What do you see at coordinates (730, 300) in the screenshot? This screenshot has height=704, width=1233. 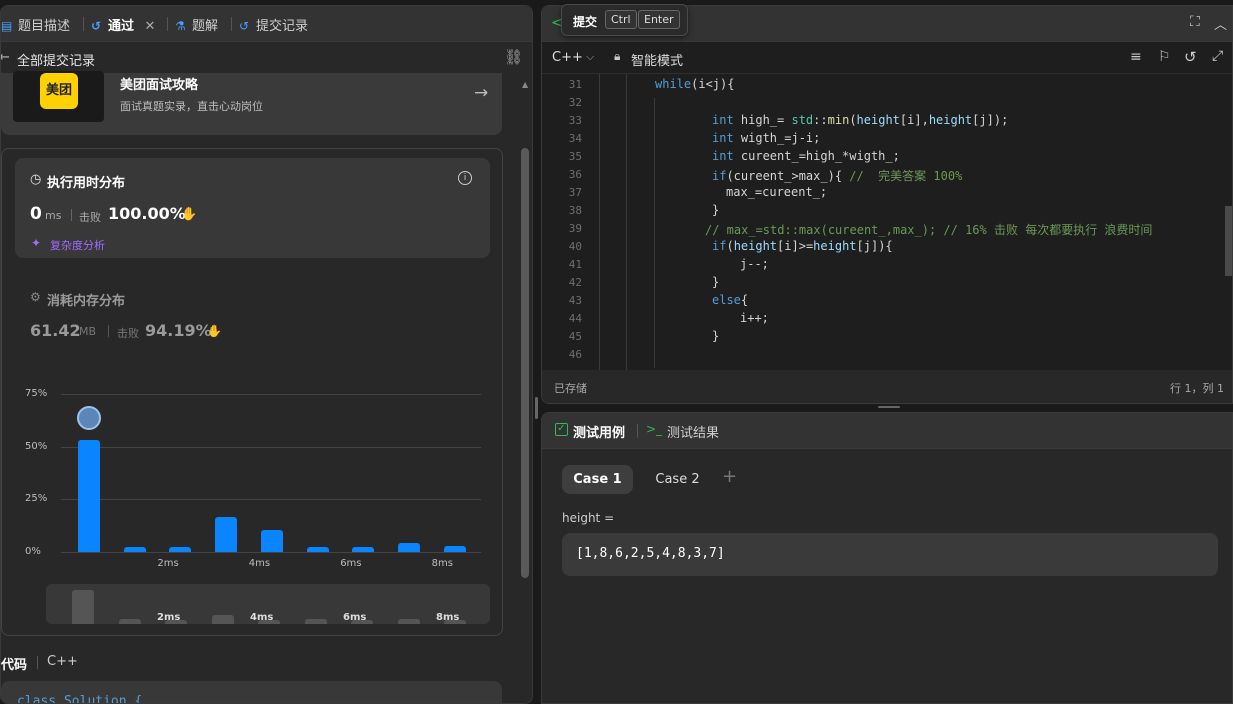 I see `code-line: else{` at bounding box center [730, 300].